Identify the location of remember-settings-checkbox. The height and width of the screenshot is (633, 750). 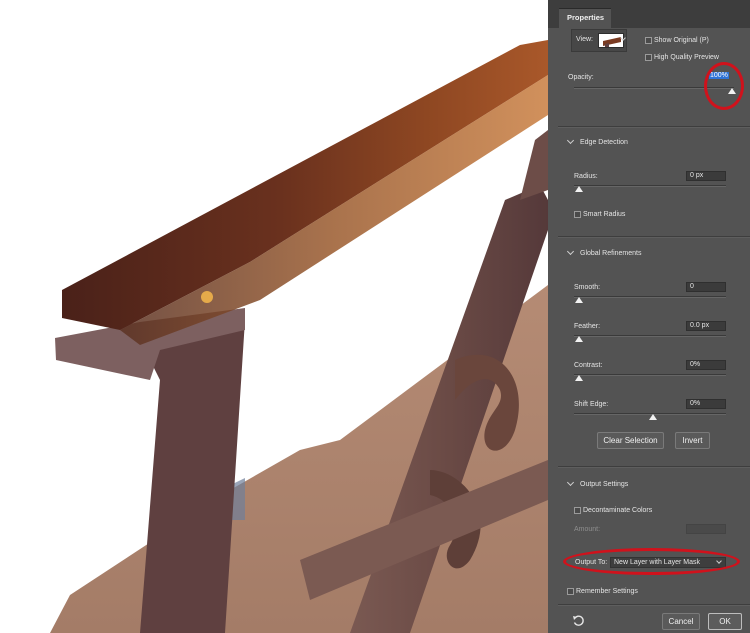
(570, 591).